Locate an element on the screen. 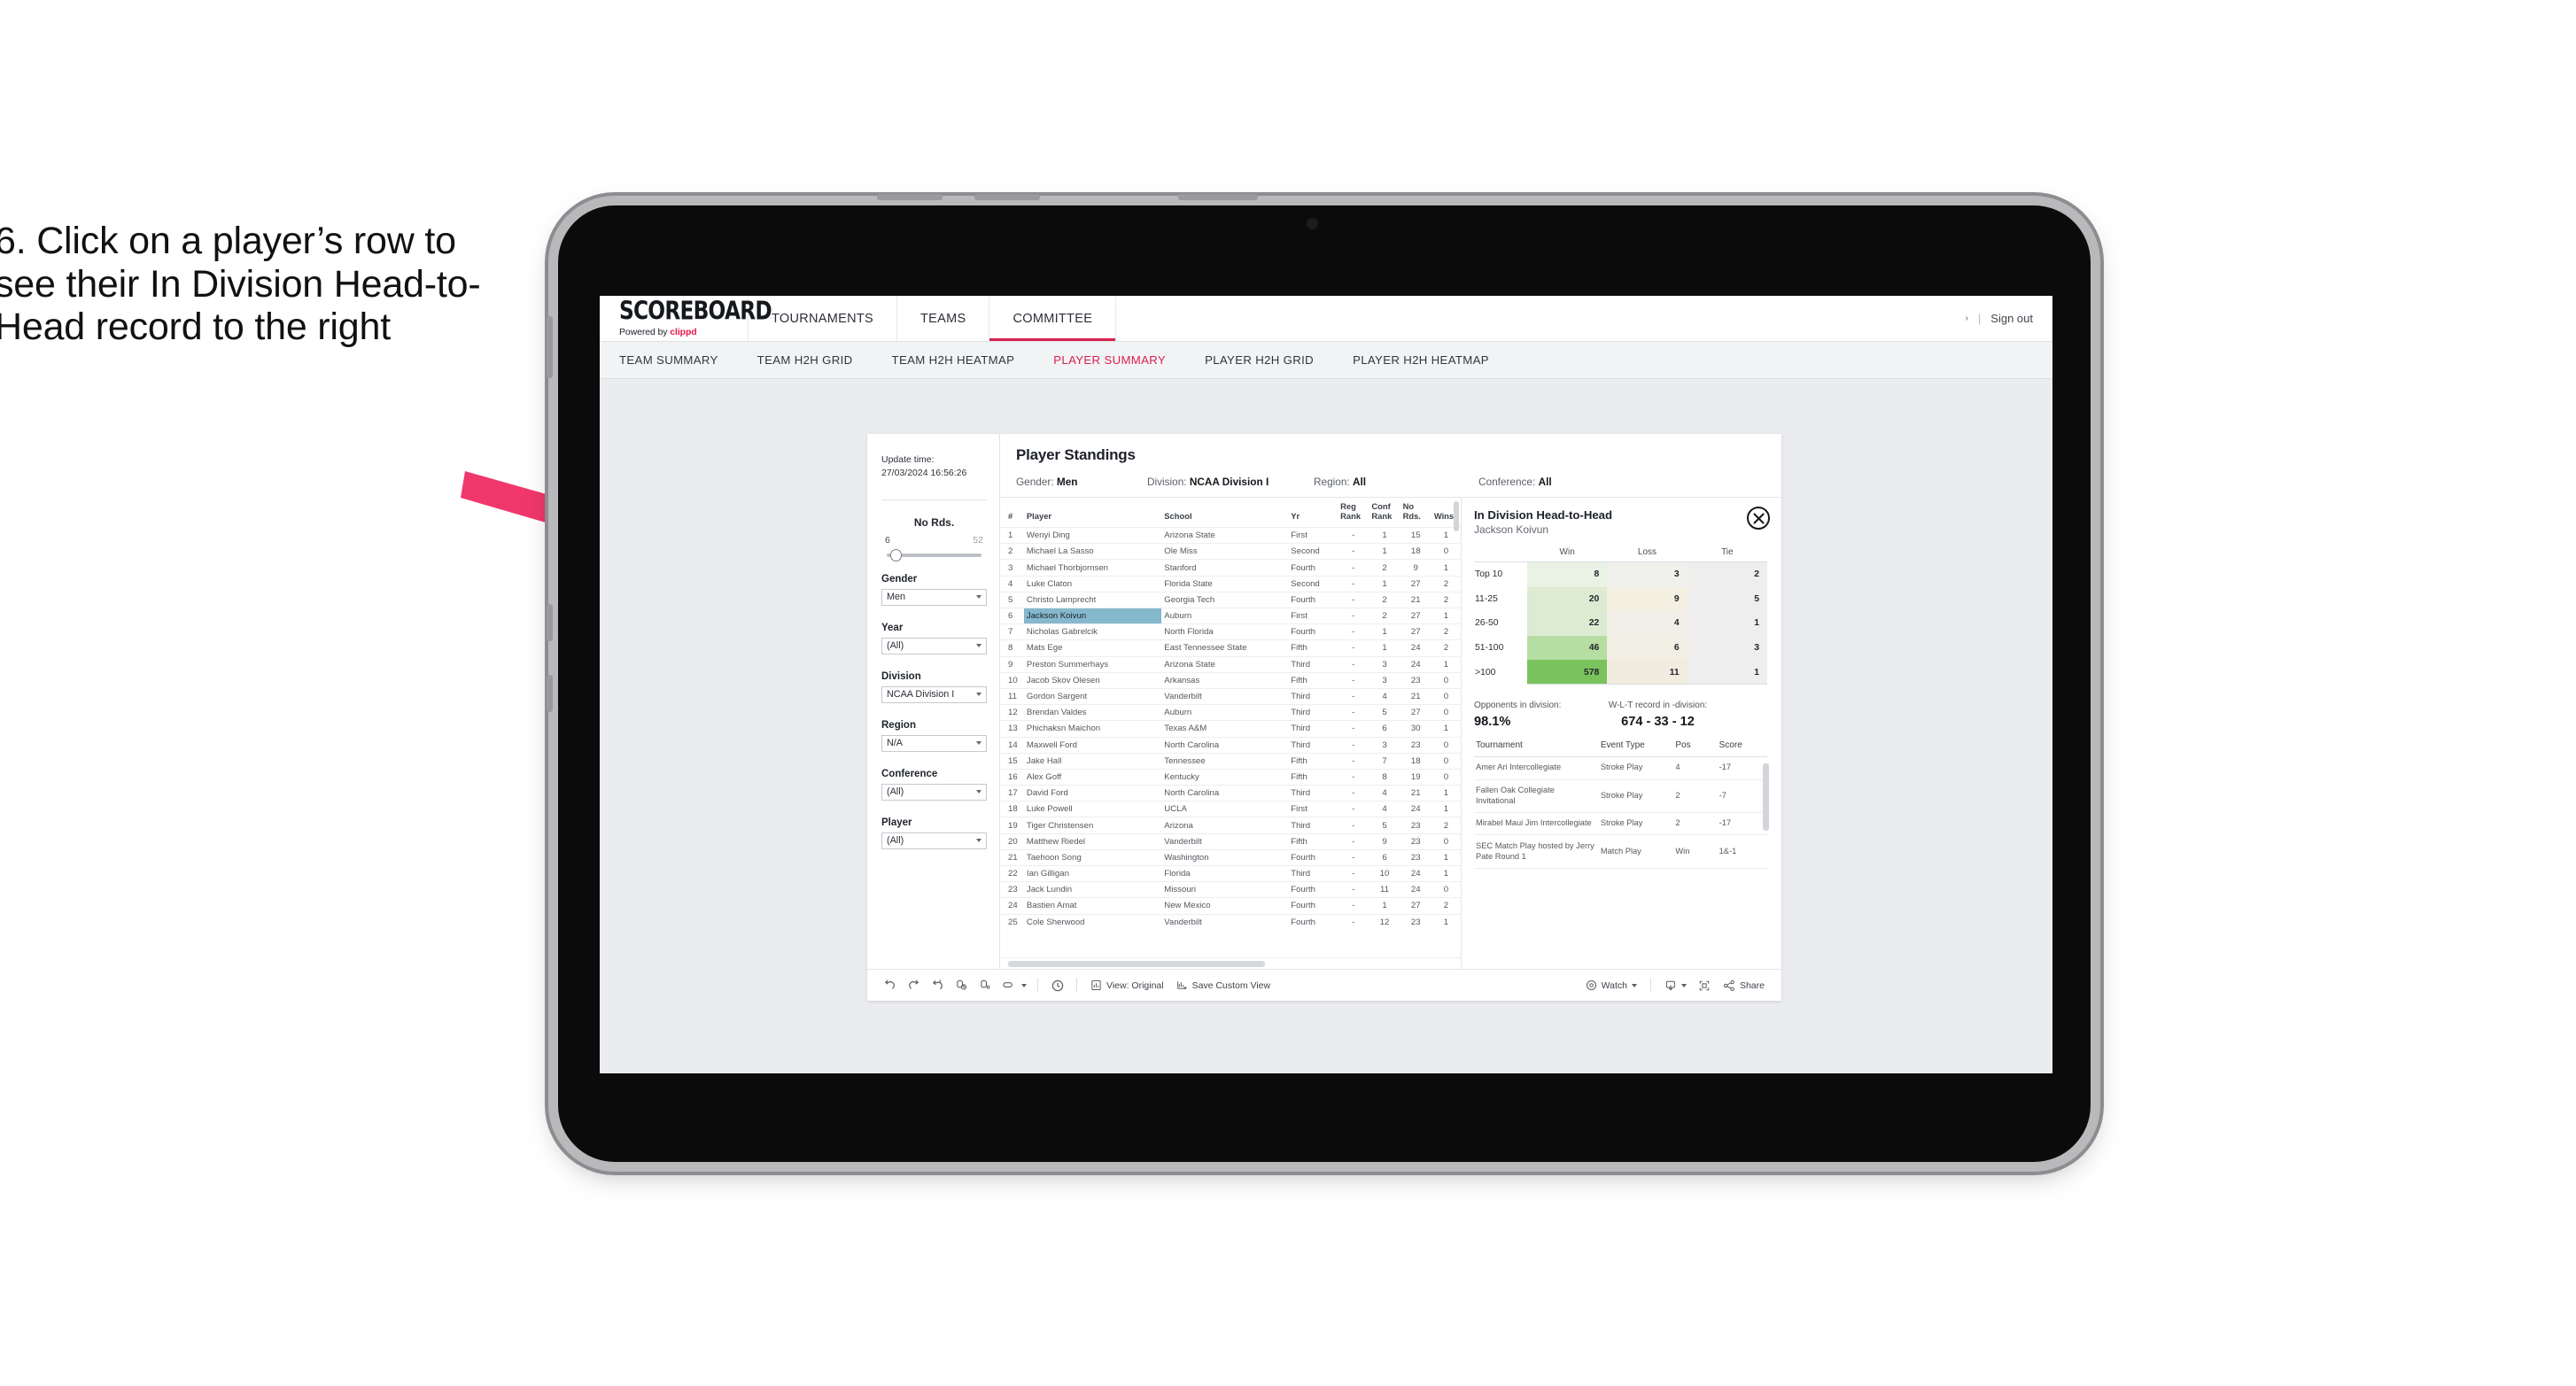 The height and width of the screenshot is (1386, 2576). table-row: 12 Brendan Valdes Auburn Third -5 27 0 is located at coordinates (1230, 712).